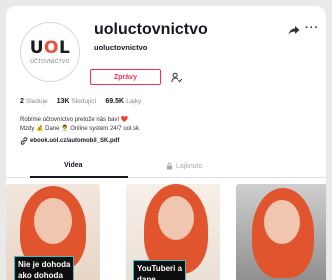  I want to click on video-thumbnail: Nie je dohoda ako dohoda, so click(53, 232).